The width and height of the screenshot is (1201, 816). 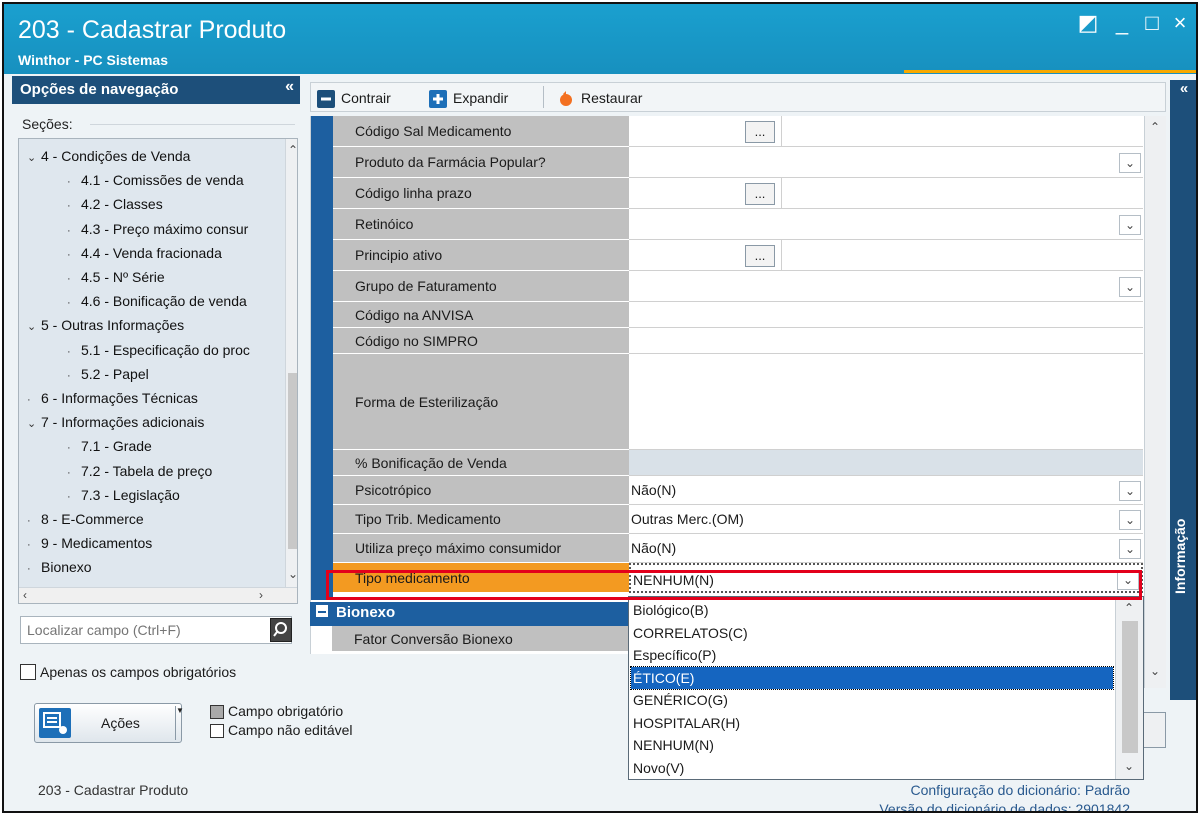 I want to click on search-icon, so click(x=281, y=630).